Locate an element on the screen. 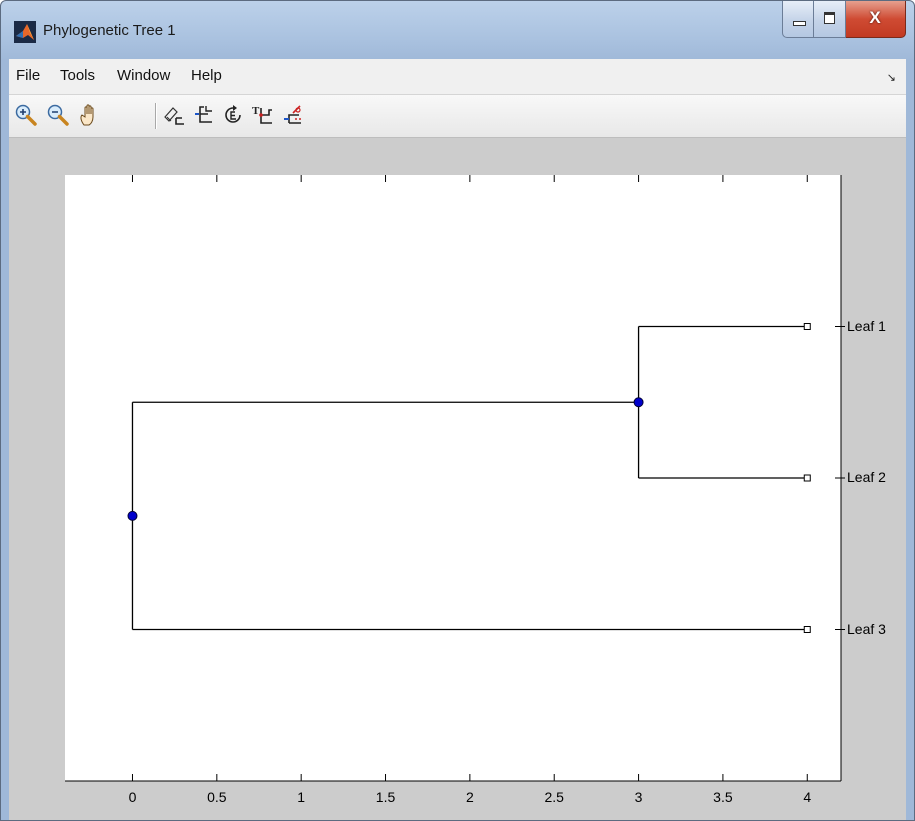  leaf-label-1: Leaf 1 is located at coordinates (866, 325).